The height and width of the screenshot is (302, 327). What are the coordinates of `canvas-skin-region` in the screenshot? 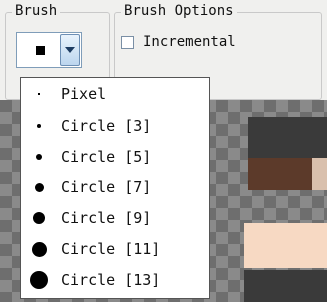 It's located at (319, 174).